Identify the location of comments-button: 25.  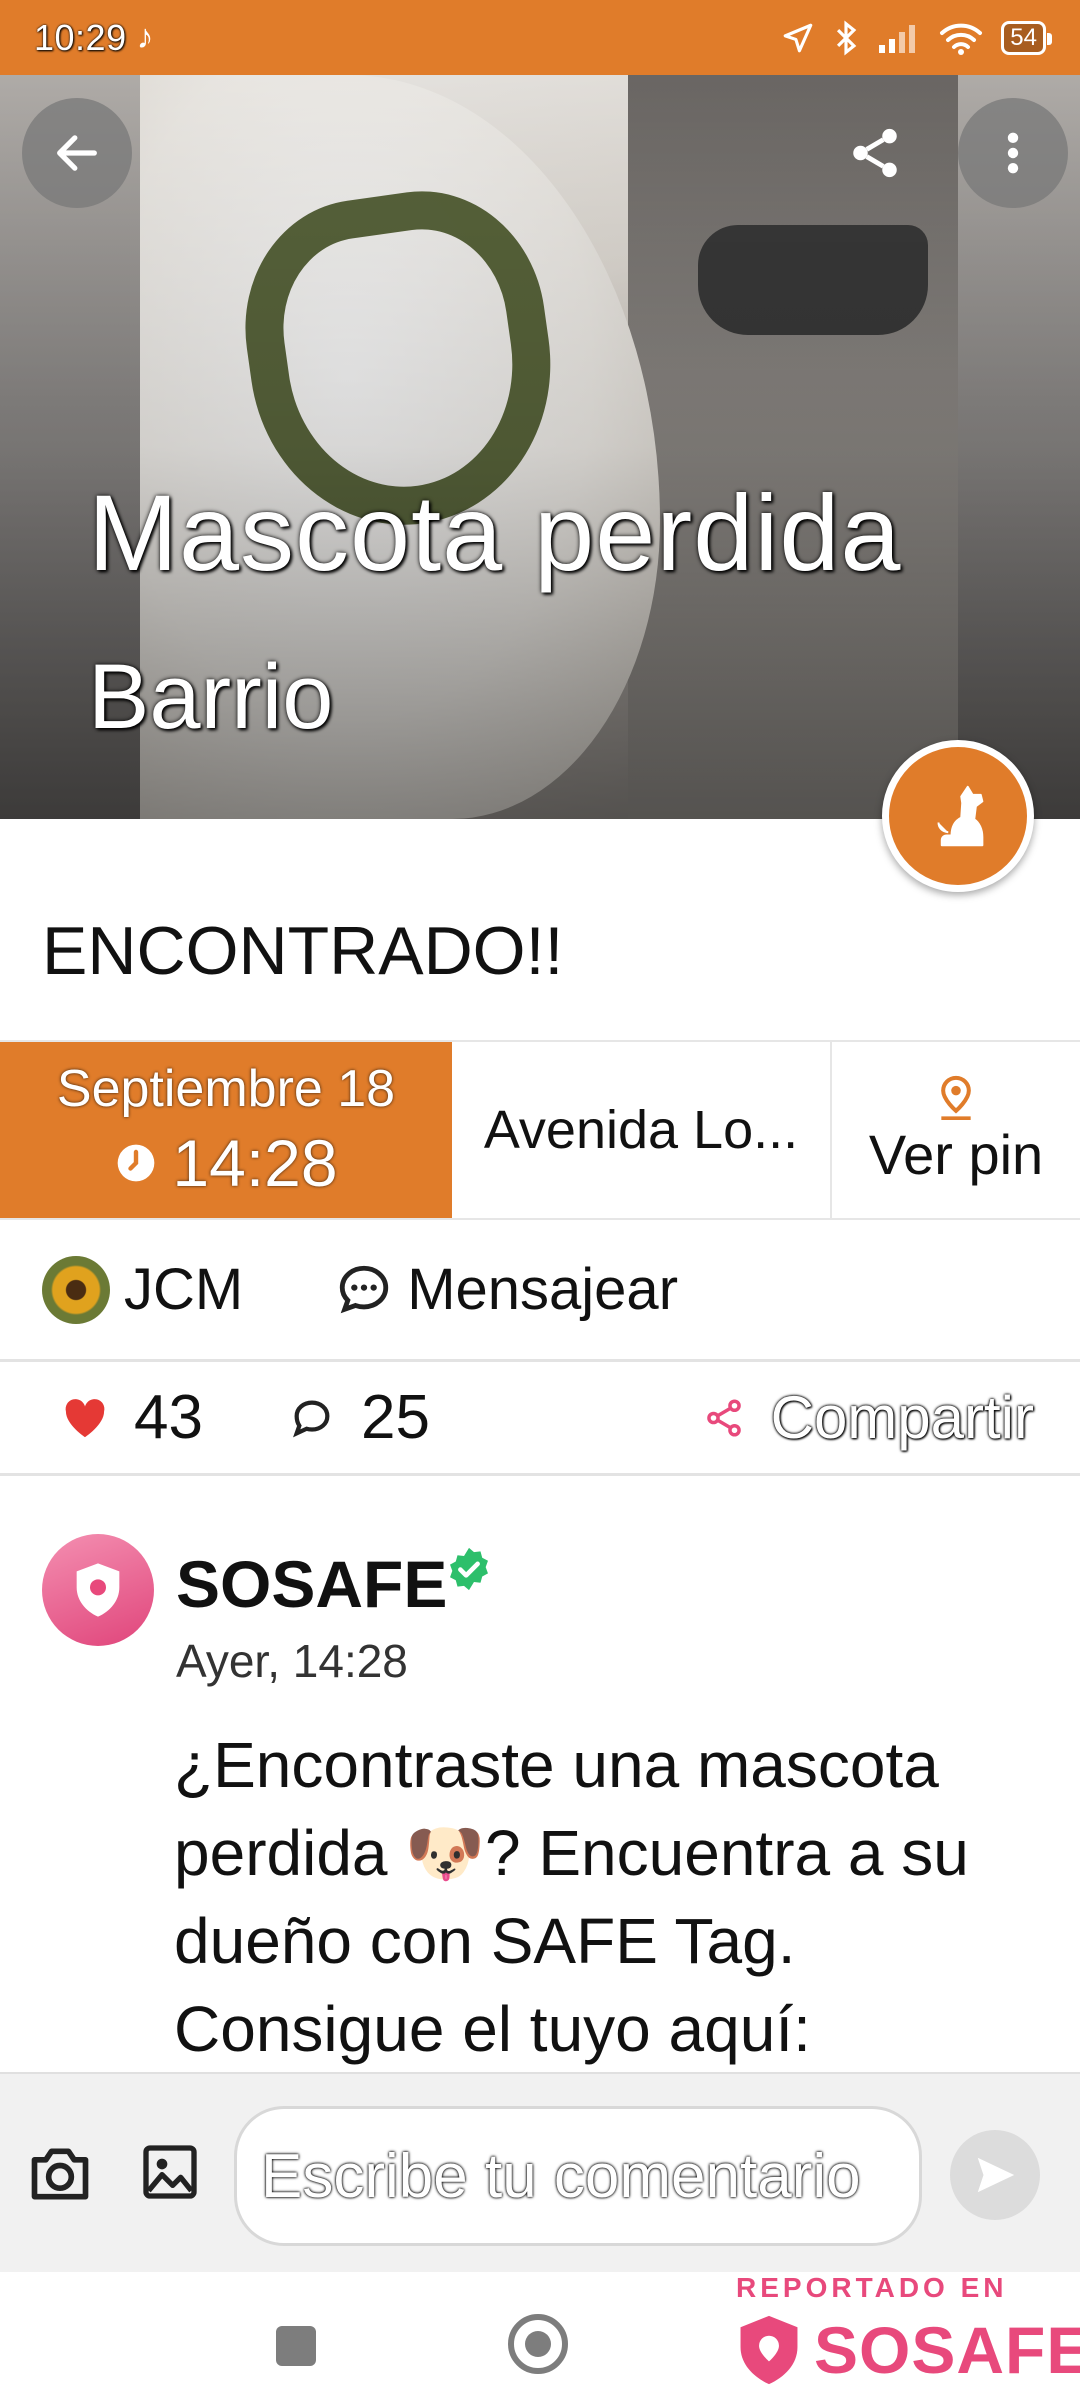
(359, 1417).